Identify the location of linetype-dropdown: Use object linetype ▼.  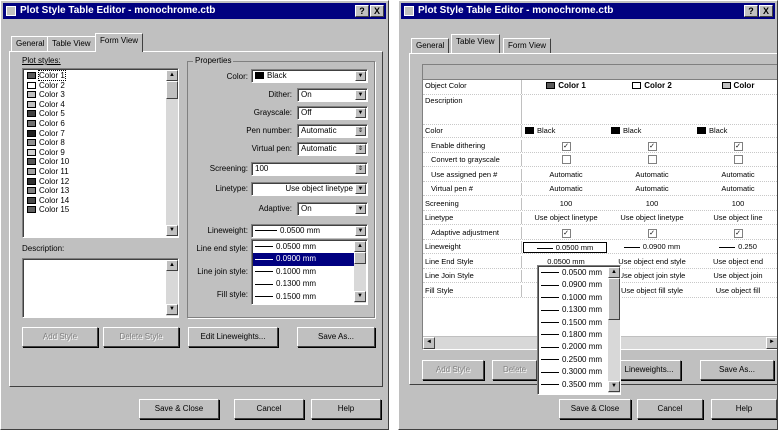
(309, 189).